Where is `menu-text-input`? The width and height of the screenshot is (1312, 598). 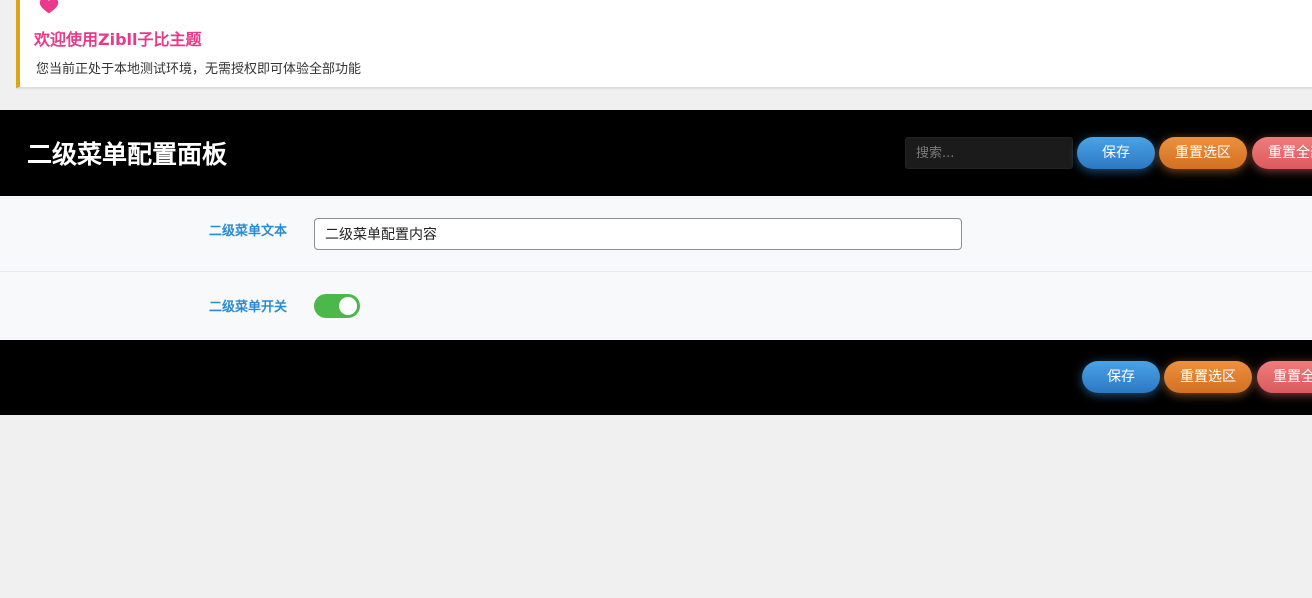
menu-text-input is located at coordinates (638, 234).